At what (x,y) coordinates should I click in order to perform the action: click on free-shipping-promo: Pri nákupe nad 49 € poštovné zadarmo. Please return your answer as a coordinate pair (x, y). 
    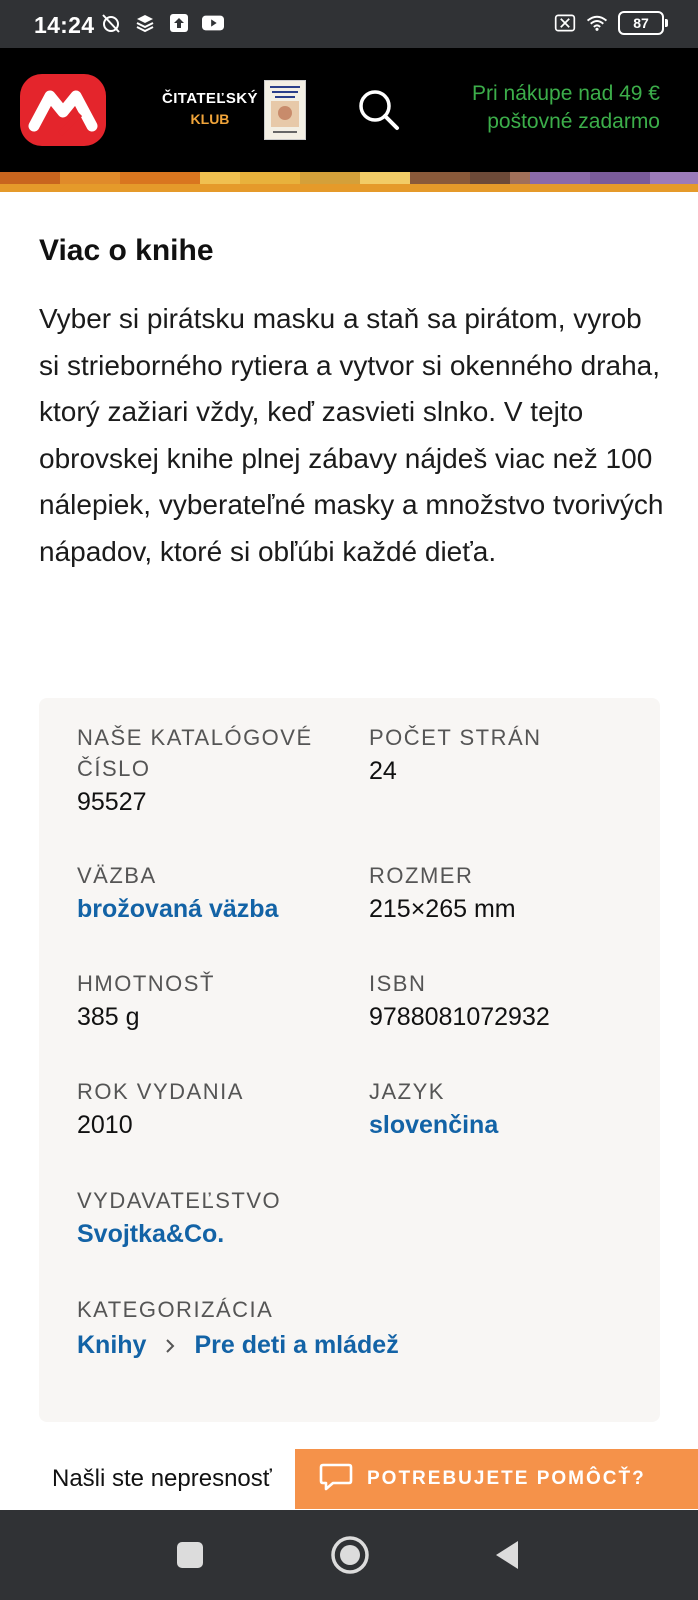
    Looking at the image, I should click on (566, 108).